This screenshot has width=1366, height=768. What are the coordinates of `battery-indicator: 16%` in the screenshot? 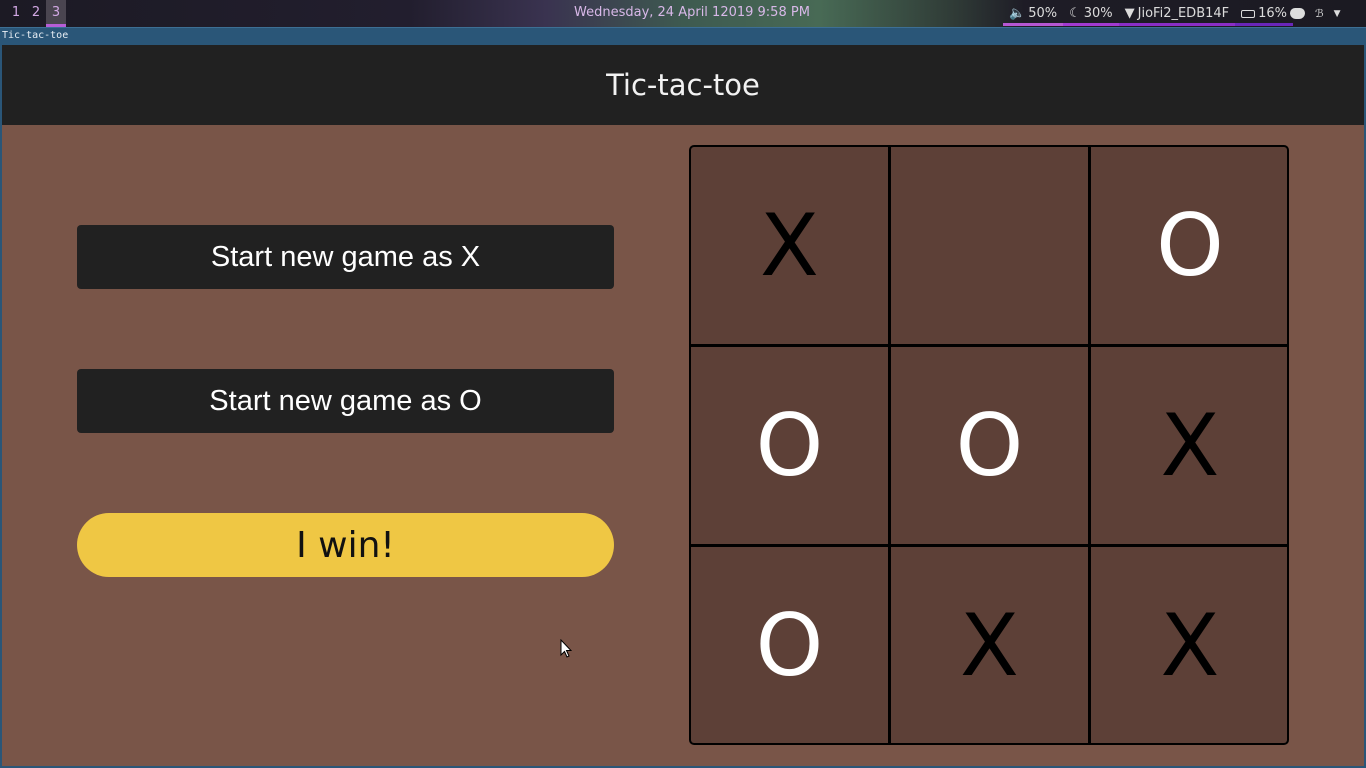 It's located at (1264, 13).